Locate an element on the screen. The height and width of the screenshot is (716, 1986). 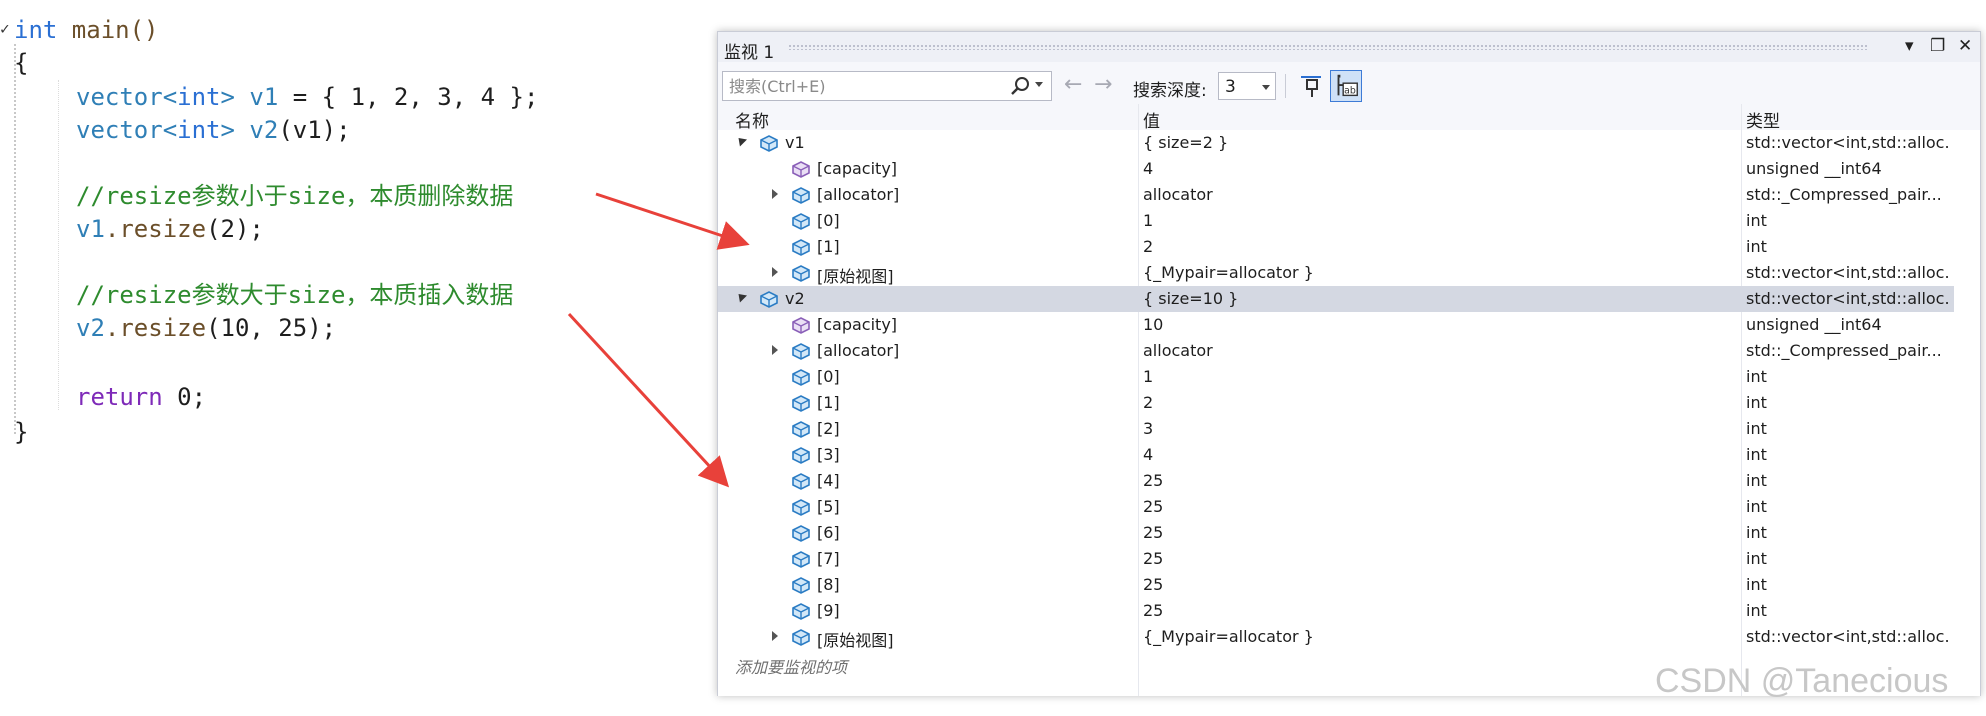
watch-row-name: [1] is located at coordinates (828, 402).